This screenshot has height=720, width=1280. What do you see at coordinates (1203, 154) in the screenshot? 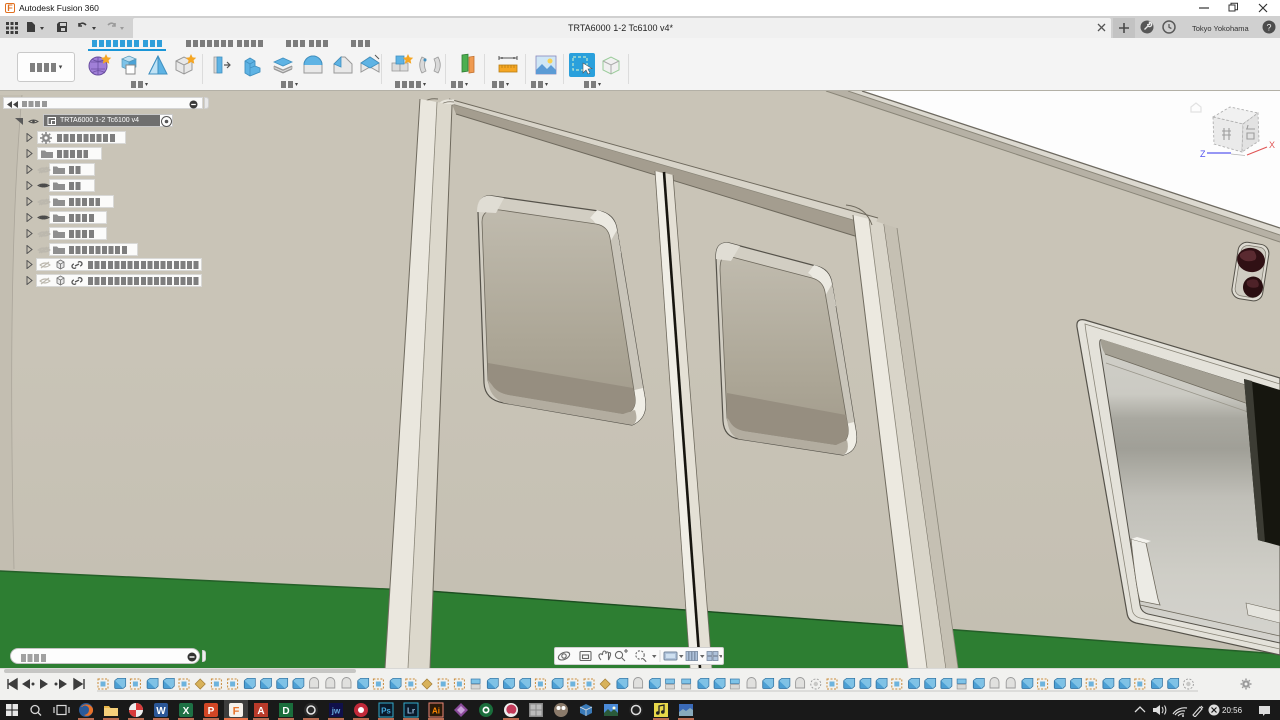
I see `svg-text: Z` at bounding box center [1203, 154].